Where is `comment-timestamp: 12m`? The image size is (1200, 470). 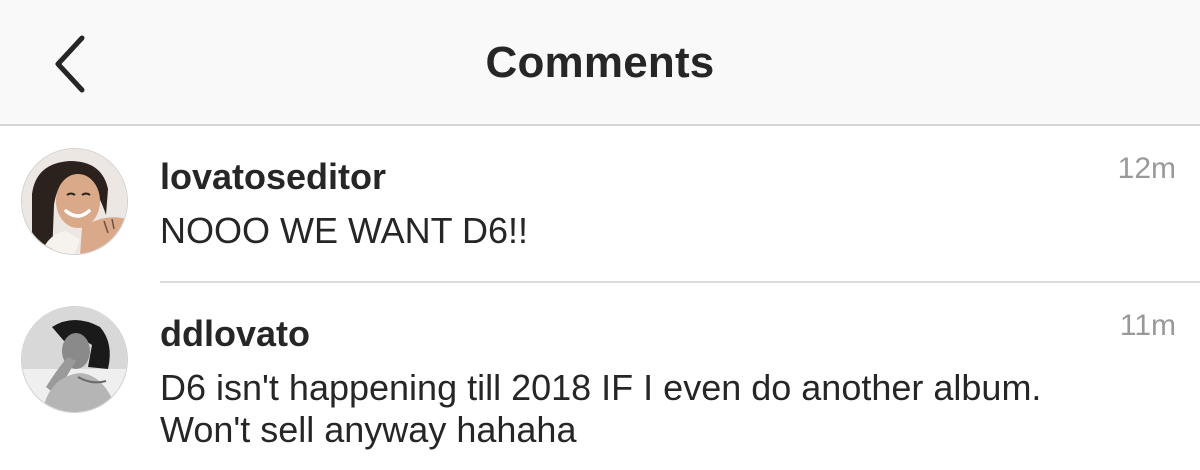 comment-timestamp: 12m is located at coordinates (1146, 168).